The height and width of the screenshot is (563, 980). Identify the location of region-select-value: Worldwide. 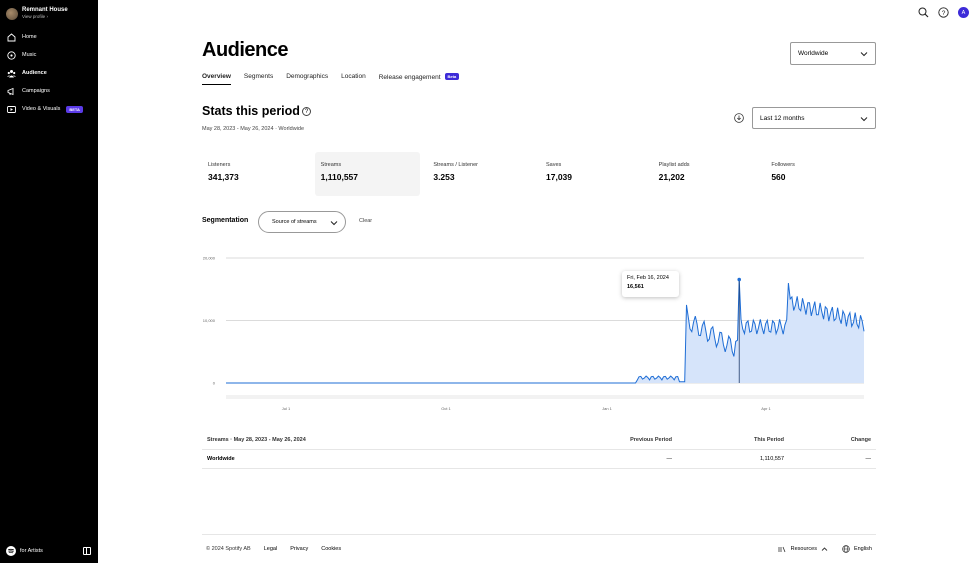
(813, 53).